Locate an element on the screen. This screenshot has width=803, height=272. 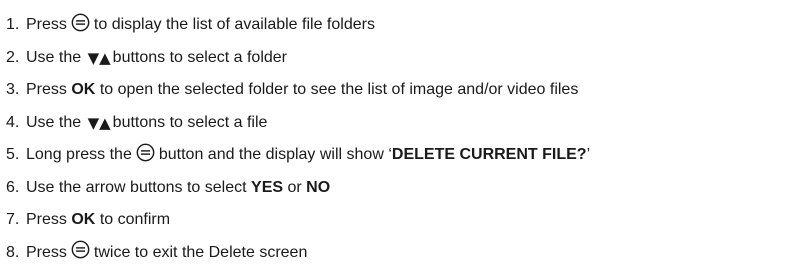
step-number: 5. is located at coordinates (13, 155).